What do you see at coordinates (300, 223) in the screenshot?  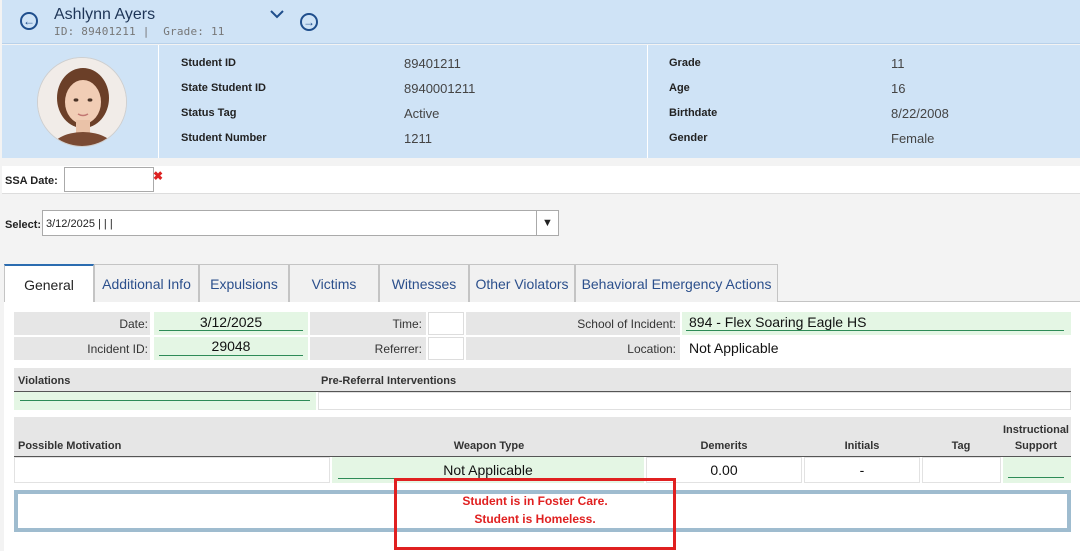 I see `incident-select: 3/12/2025 | | | ▼` at bounding box center [300, 223].